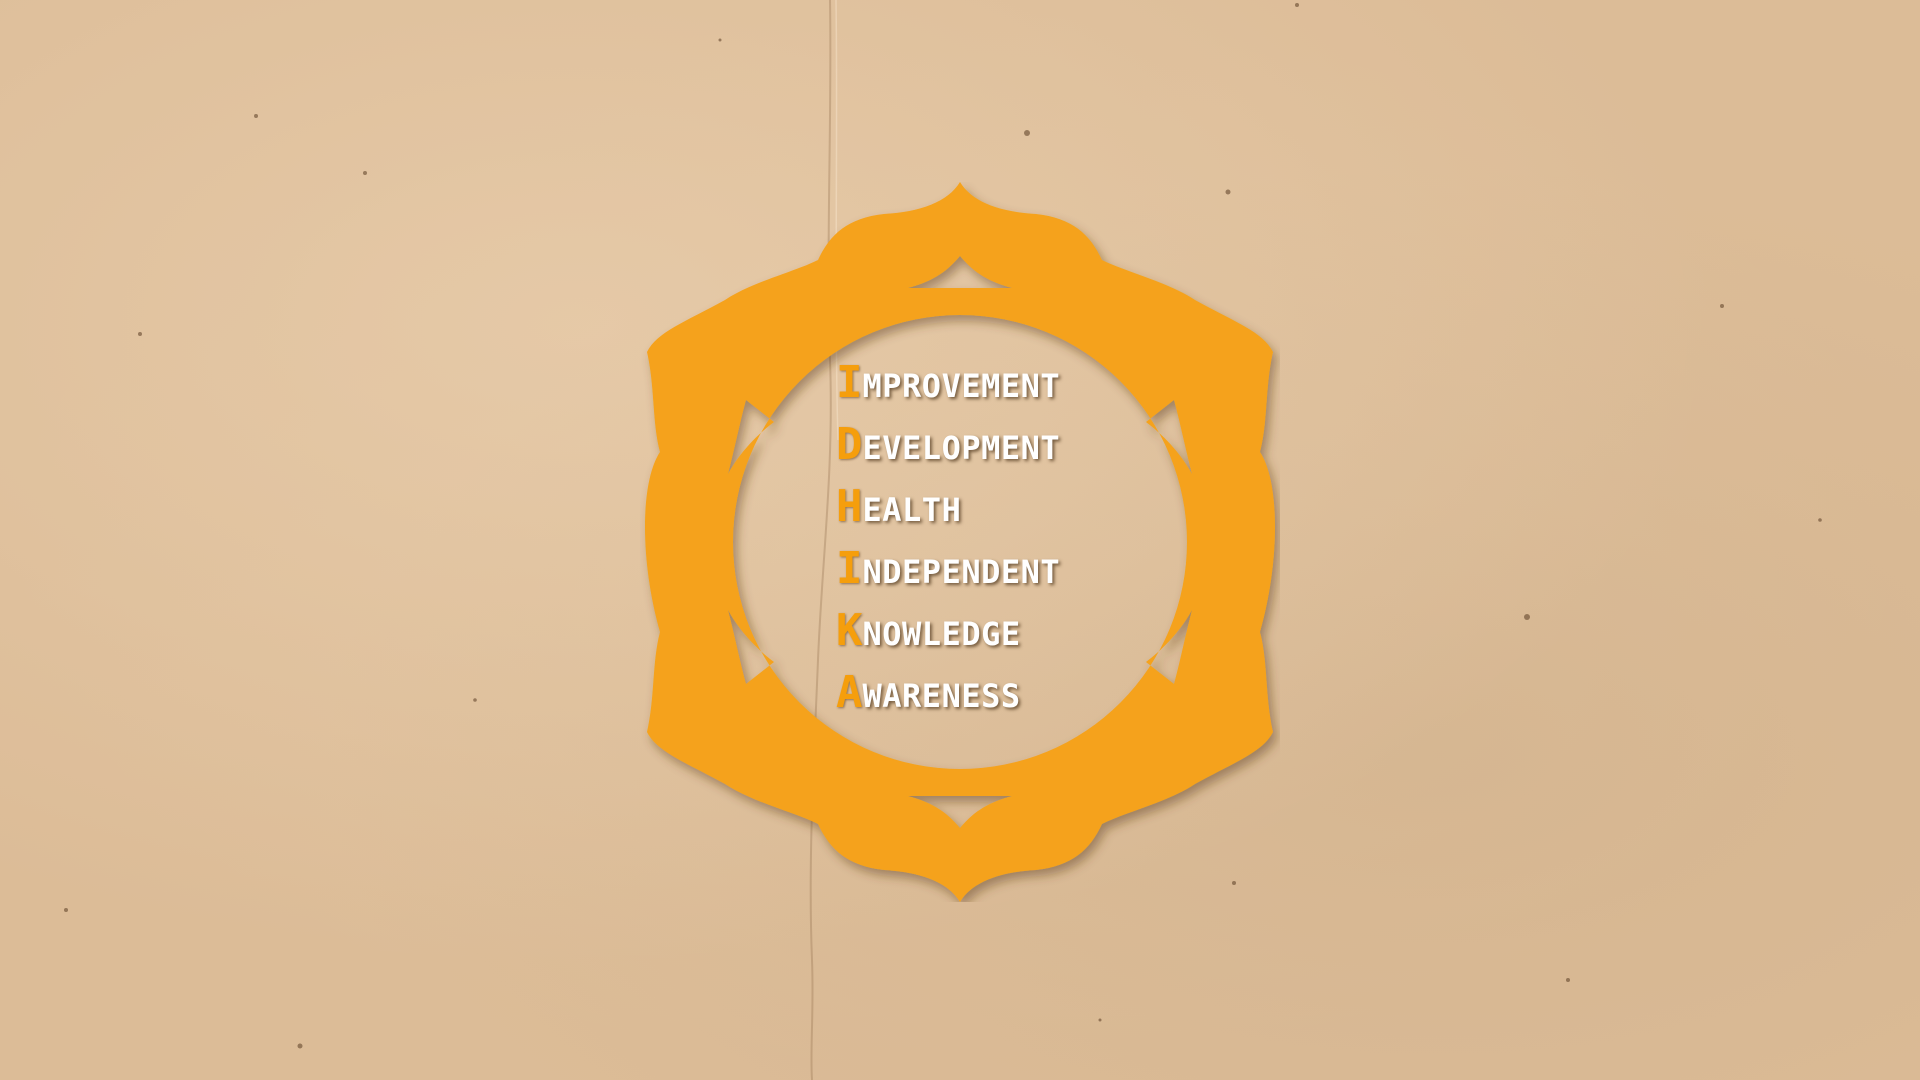 This screenshot has height=1080, width=1920. I want to click on acronym-initial: A, so click(849, 692).